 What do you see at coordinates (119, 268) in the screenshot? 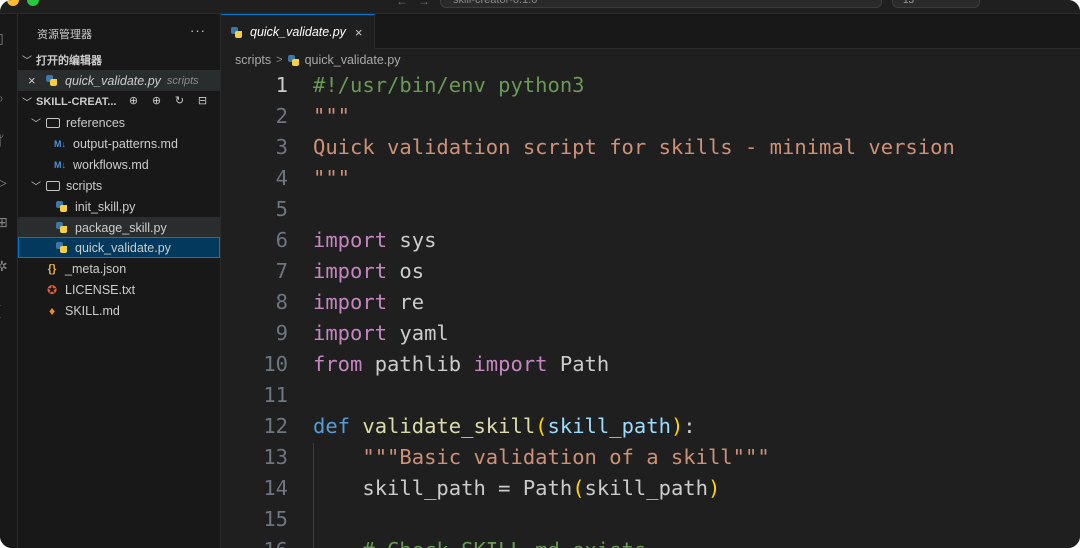
I see `tree-file-meta-json: {} _meta.json` at bounding box center [119, 268].